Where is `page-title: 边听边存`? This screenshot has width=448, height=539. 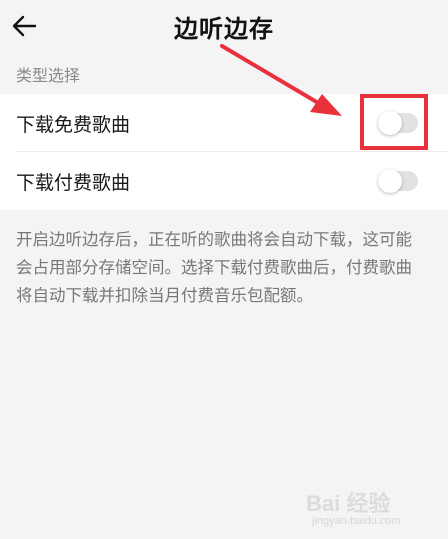
page-title: 边听边存 is located at coordinates (224, 29).